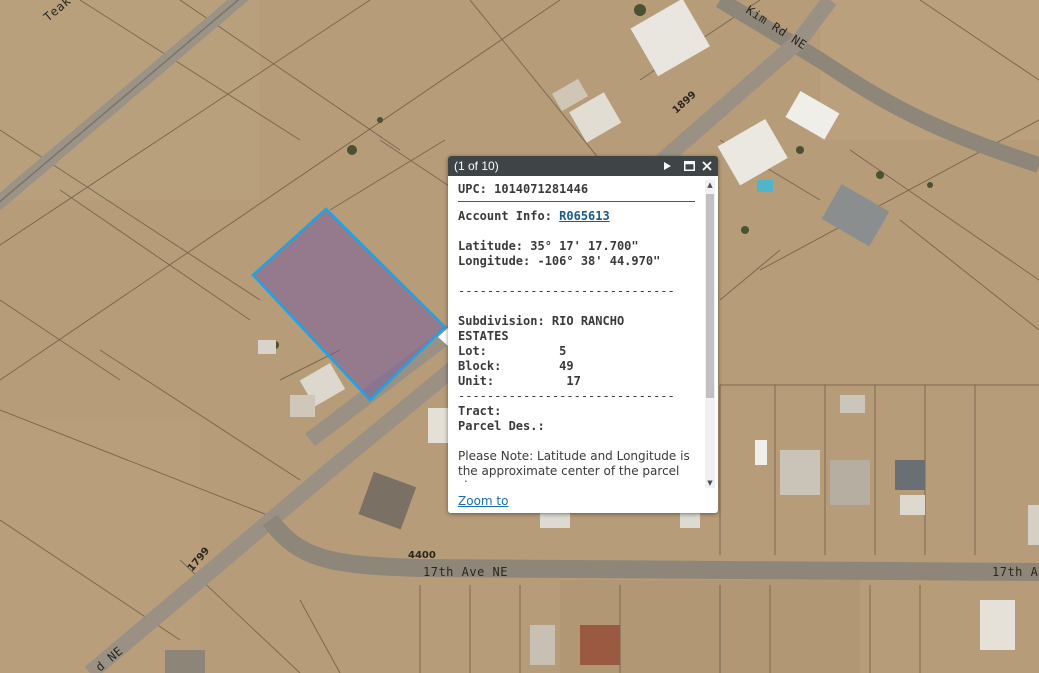 The width and height of the screenshot is (1039, 673). I want to click on subdivision-text: Subdivision: RIO RANCHO, so click(541, 321).